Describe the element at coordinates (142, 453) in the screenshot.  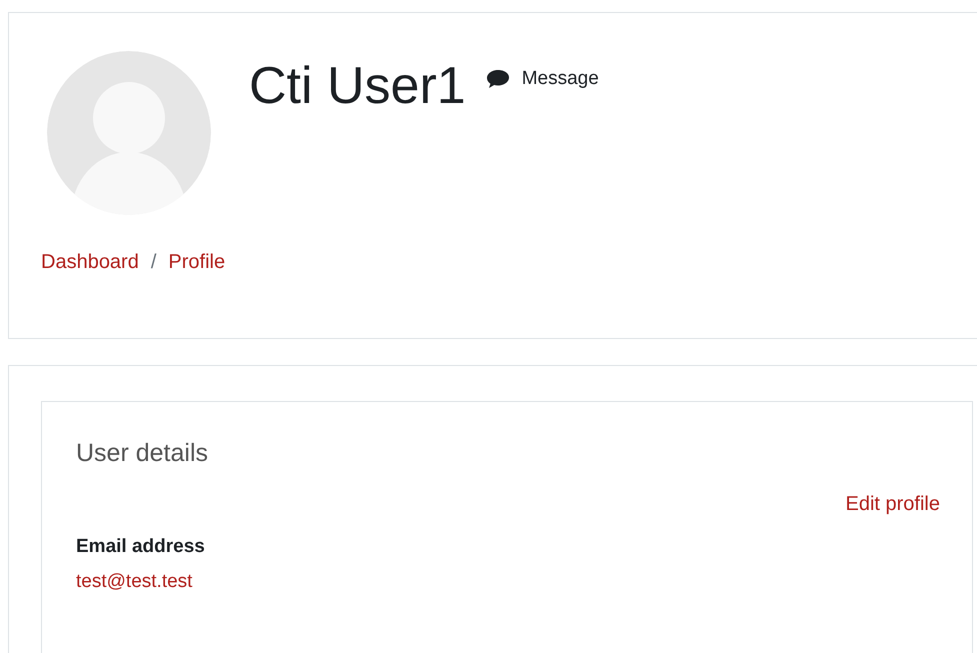
I see `section-title: User details` at that location.